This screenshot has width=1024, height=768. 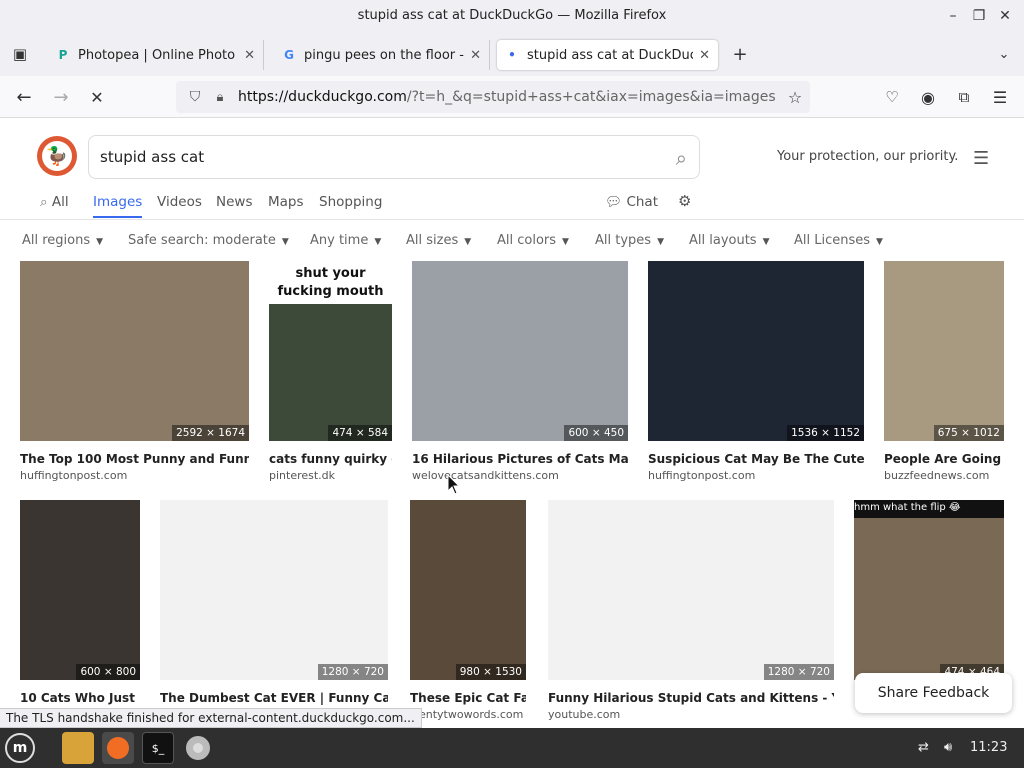 I want to click on hamburger-menu-icon: ☰, so click(x=981, y=158).